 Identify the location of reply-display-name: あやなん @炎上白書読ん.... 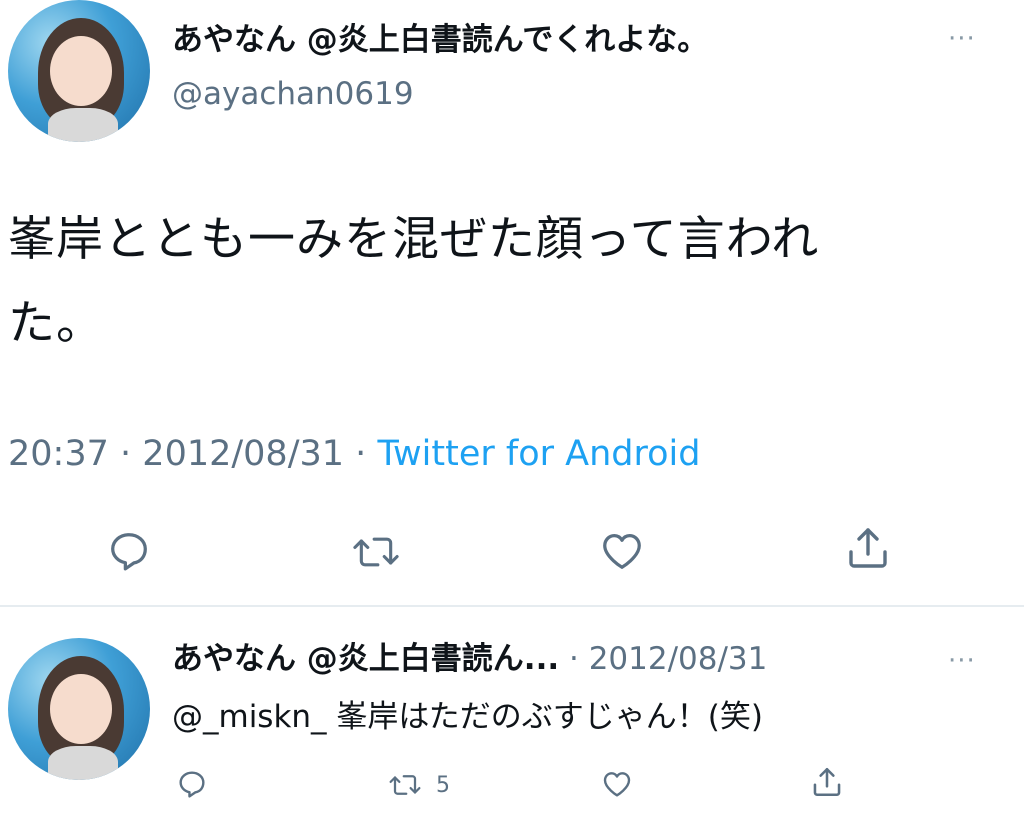
(365, 659).